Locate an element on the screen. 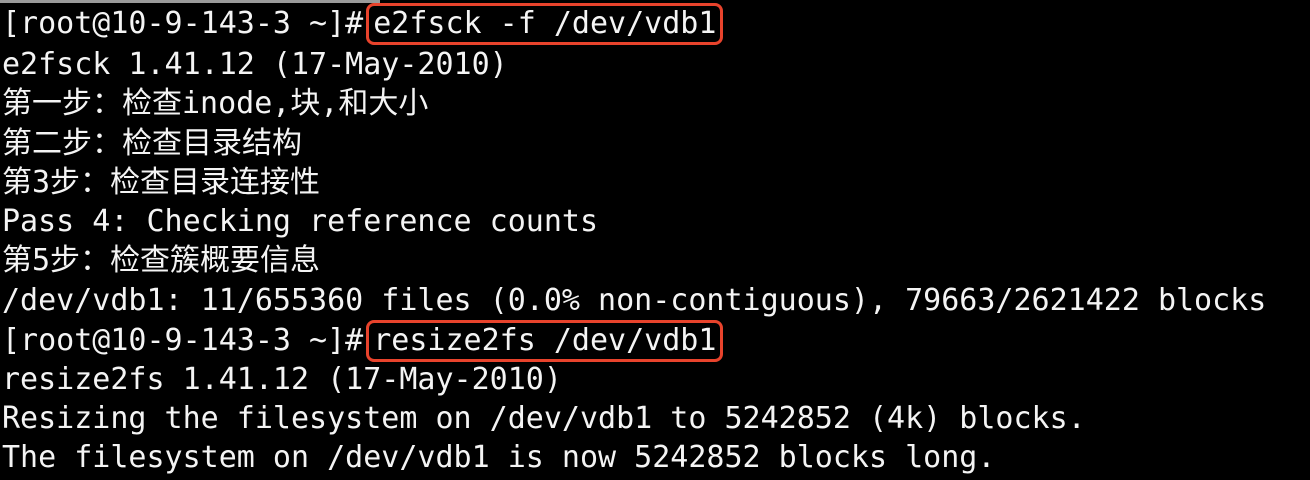  output-line: resize2fs 1.41.12 (17-May-2010) is located at coordinates (282, 379).